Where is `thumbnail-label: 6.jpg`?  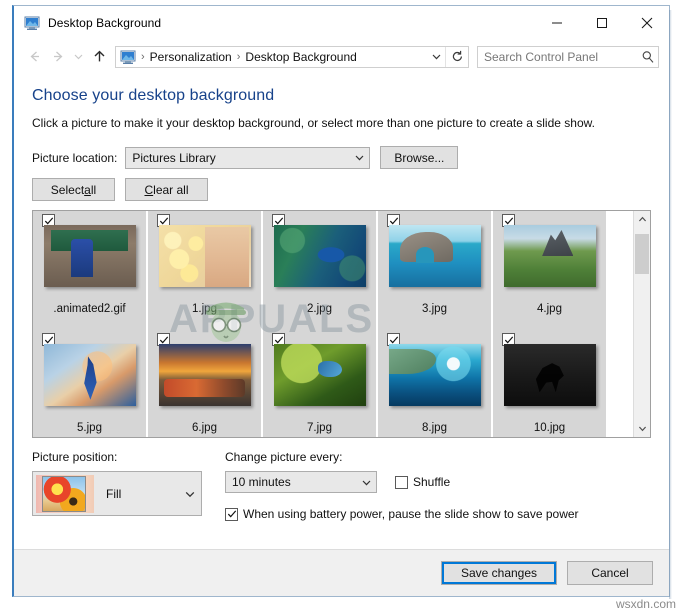 thumbnail-label: 6.jpg is located at coordinates (204, 421).